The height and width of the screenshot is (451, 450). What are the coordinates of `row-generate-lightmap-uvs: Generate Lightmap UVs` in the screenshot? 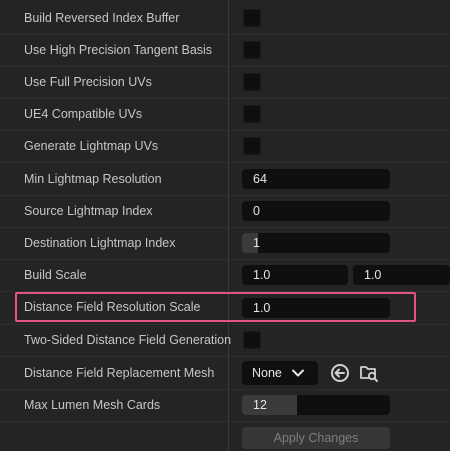 It's located at (225, 146).